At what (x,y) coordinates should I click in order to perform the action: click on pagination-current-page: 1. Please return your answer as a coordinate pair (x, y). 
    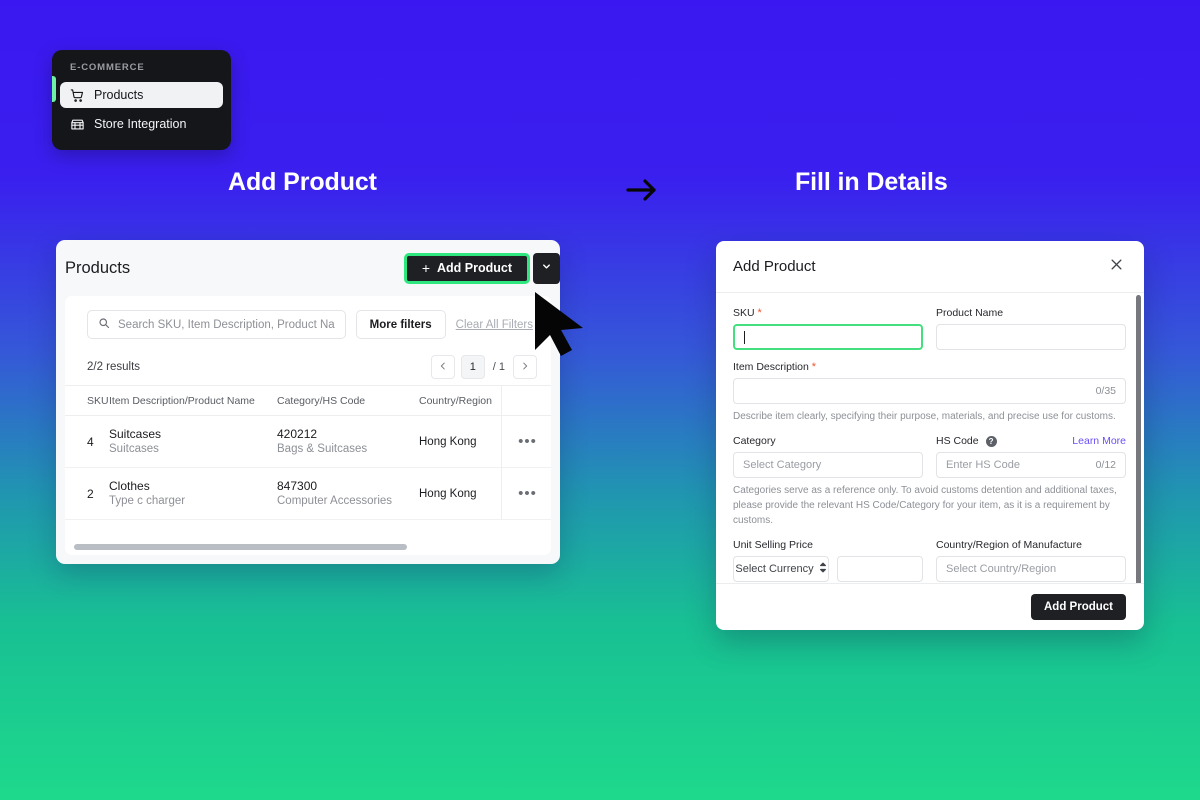
    Looking at the image, I should click on (472, 367).